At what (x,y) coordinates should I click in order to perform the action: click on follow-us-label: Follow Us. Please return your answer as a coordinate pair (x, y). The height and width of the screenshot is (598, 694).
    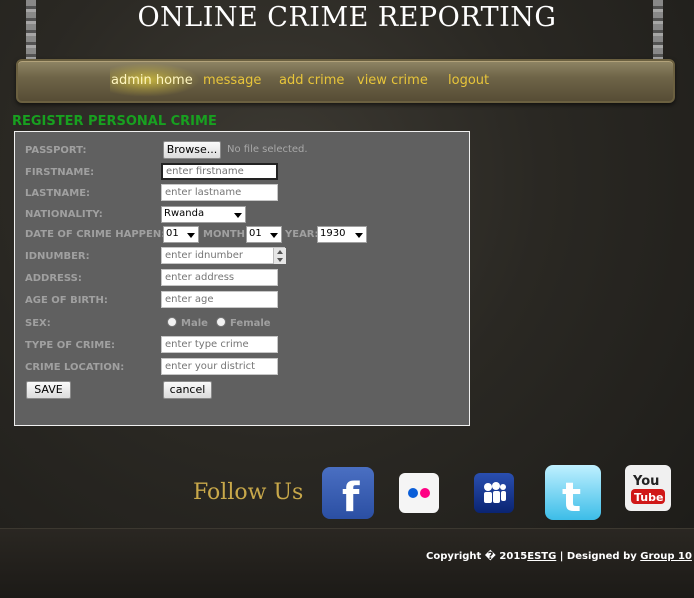
    Looking at the image, I should click on (248, 492).